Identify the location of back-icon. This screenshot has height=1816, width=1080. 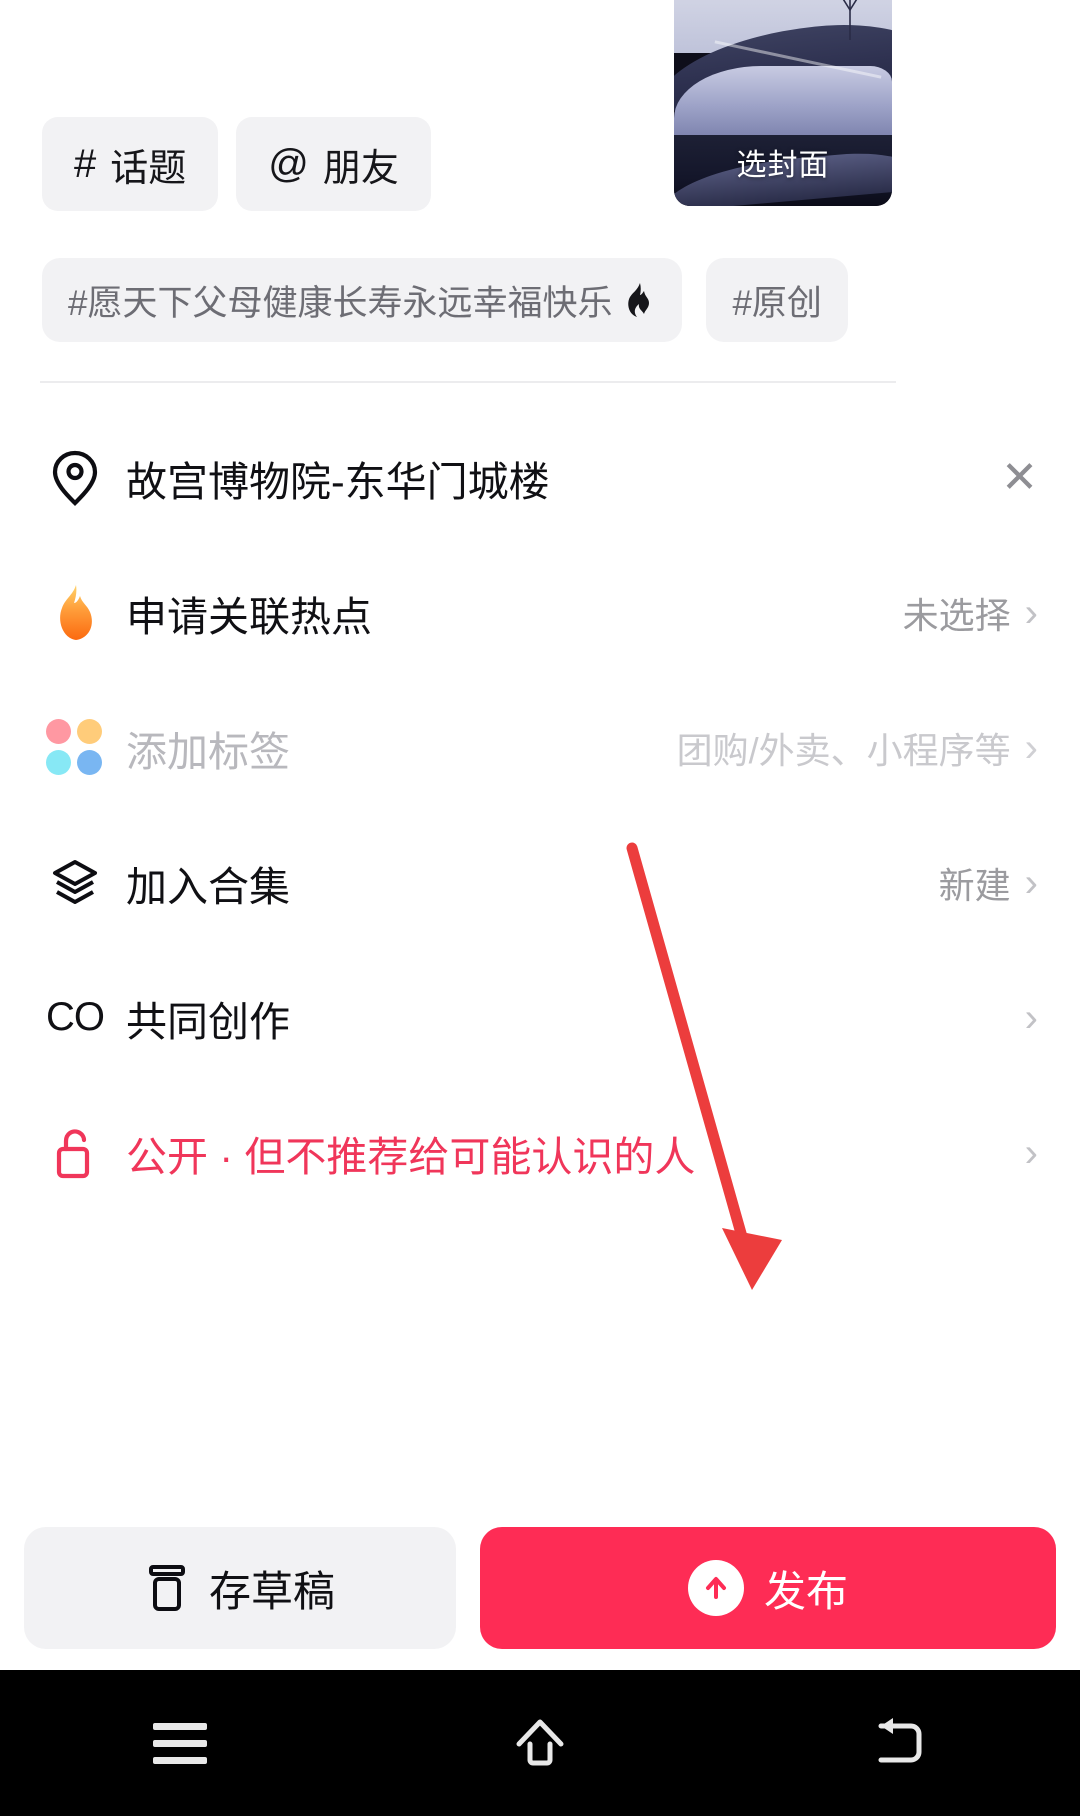
(900, 1740).